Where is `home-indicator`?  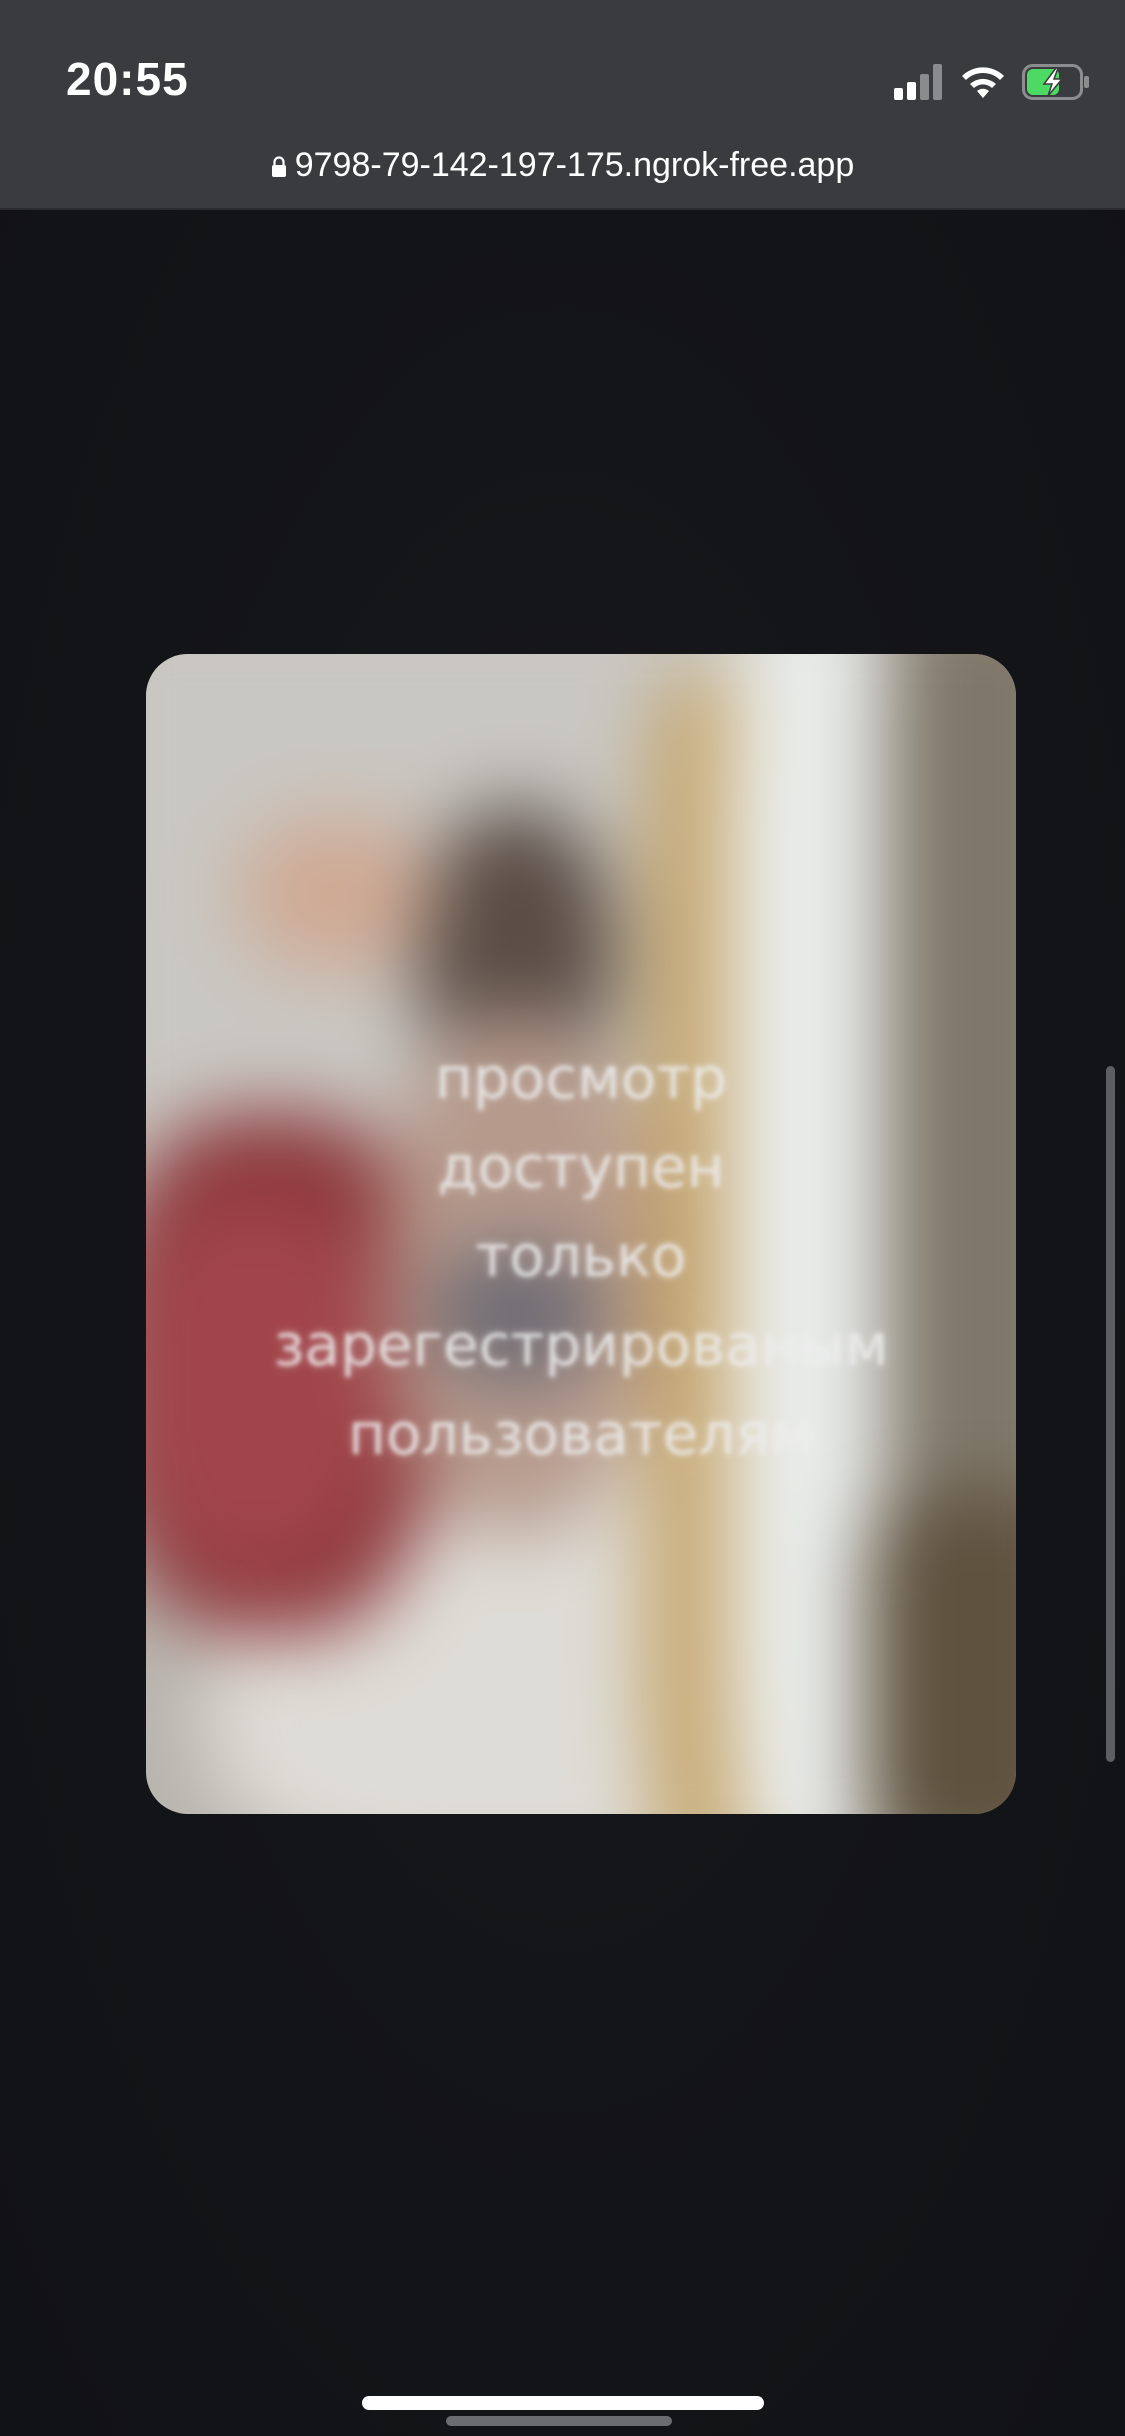
home-indicator is located at coordinates (563, 2403).